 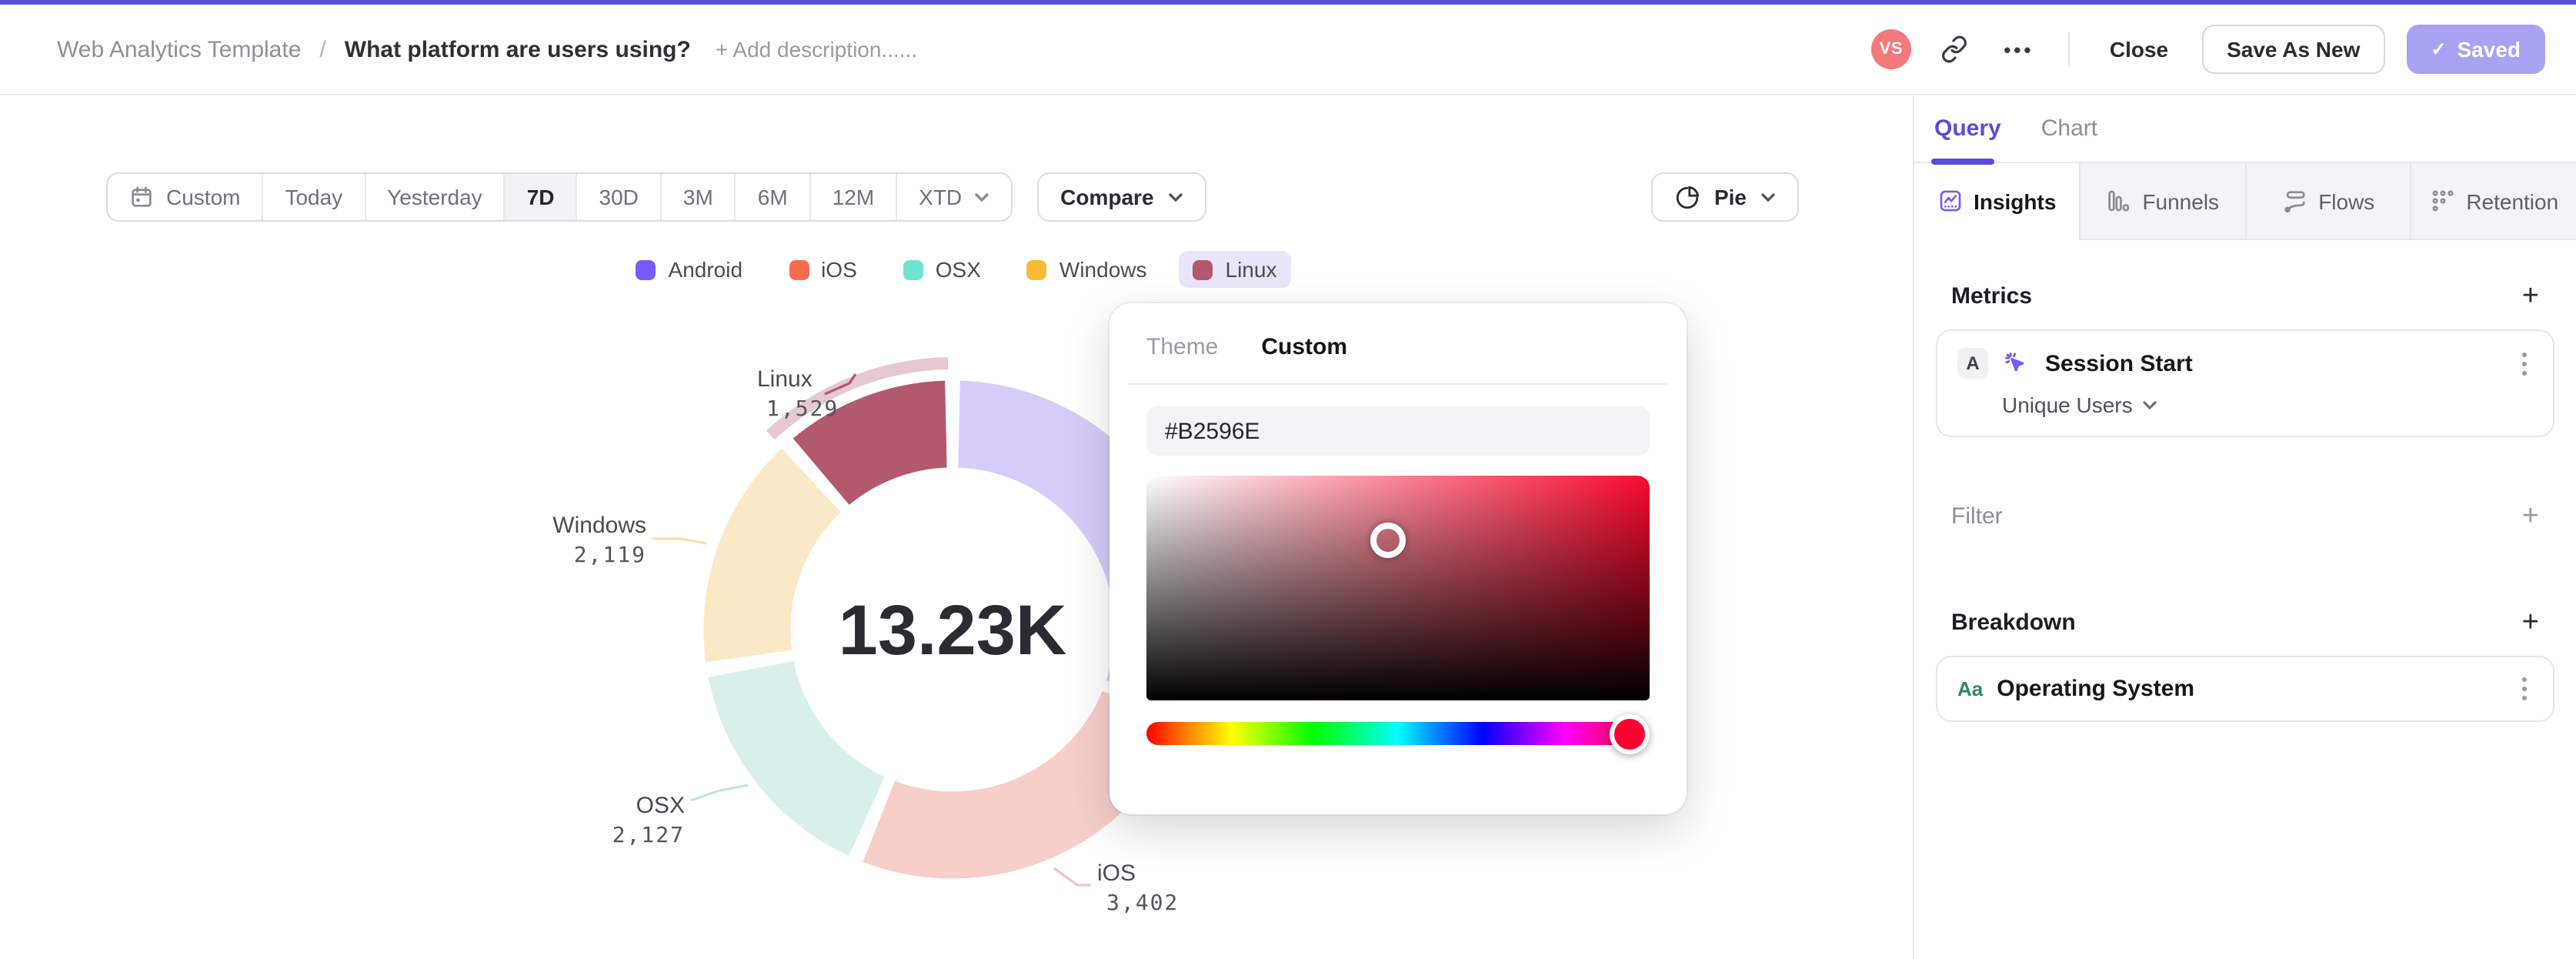 What do you see at coordinates (2439, 49) in the screenshot?
I see `check-icon: ✓` at bounding box center [2439, 49].